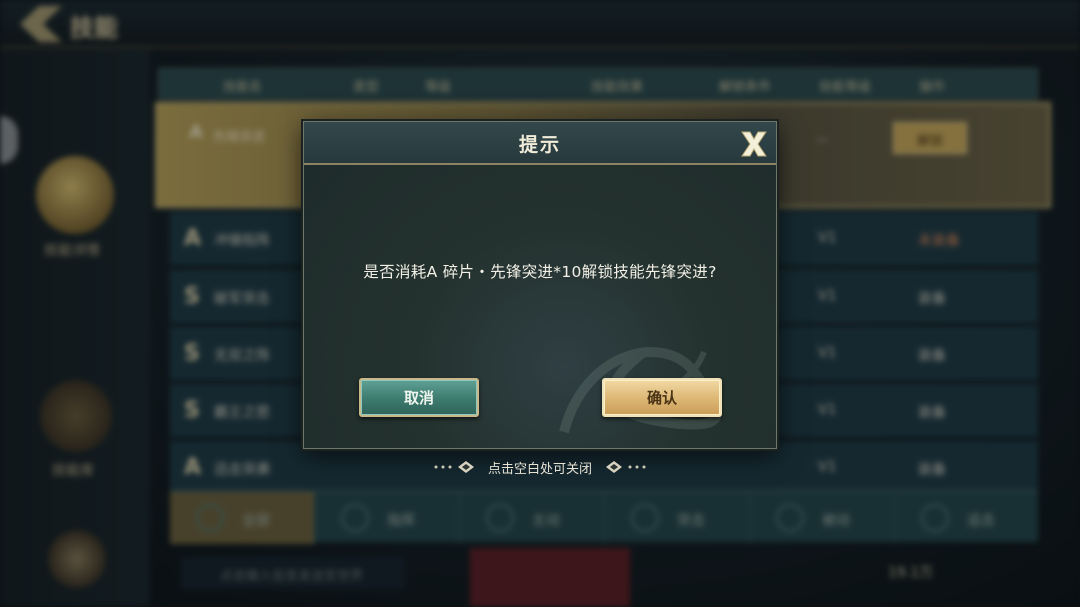 This screenshot has width=1080, height=607. I want to click on confirm-button: 确认, so click(662, 397).